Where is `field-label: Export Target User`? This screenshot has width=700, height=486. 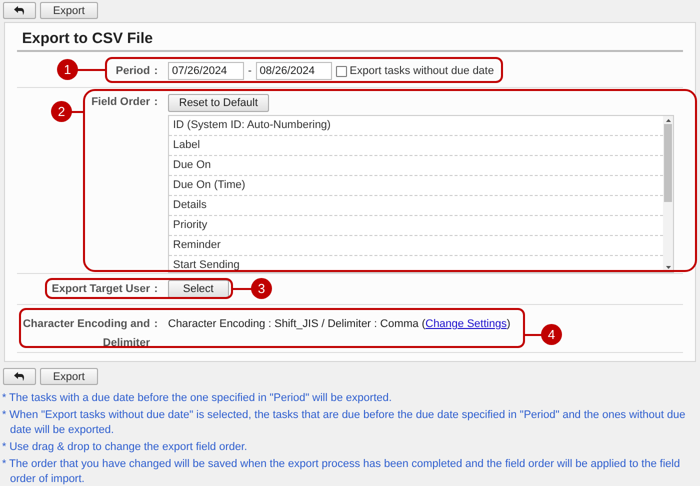
field-label: Export Target User is located at coordinates (101, 289).